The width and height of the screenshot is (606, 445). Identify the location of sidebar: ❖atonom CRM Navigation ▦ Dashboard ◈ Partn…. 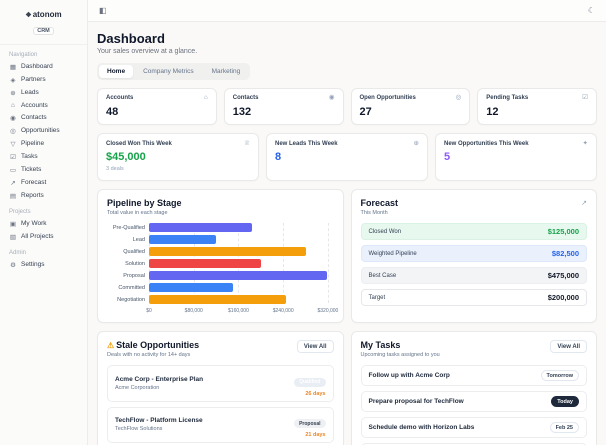
(44, 222).